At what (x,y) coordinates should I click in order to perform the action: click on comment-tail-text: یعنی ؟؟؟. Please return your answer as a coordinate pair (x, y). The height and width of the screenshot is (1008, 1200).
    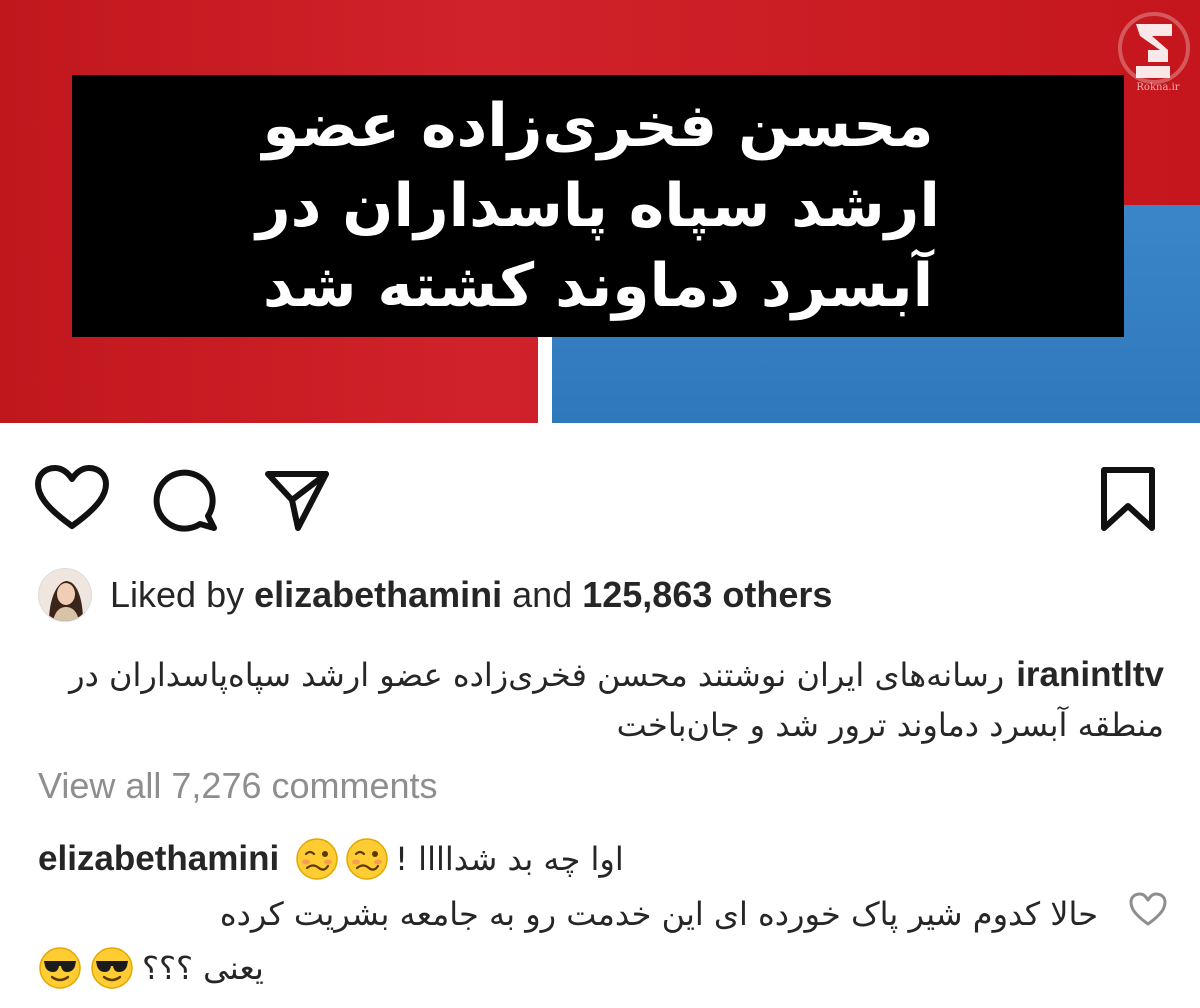
    Looking at the image, I should click on (203, 968).